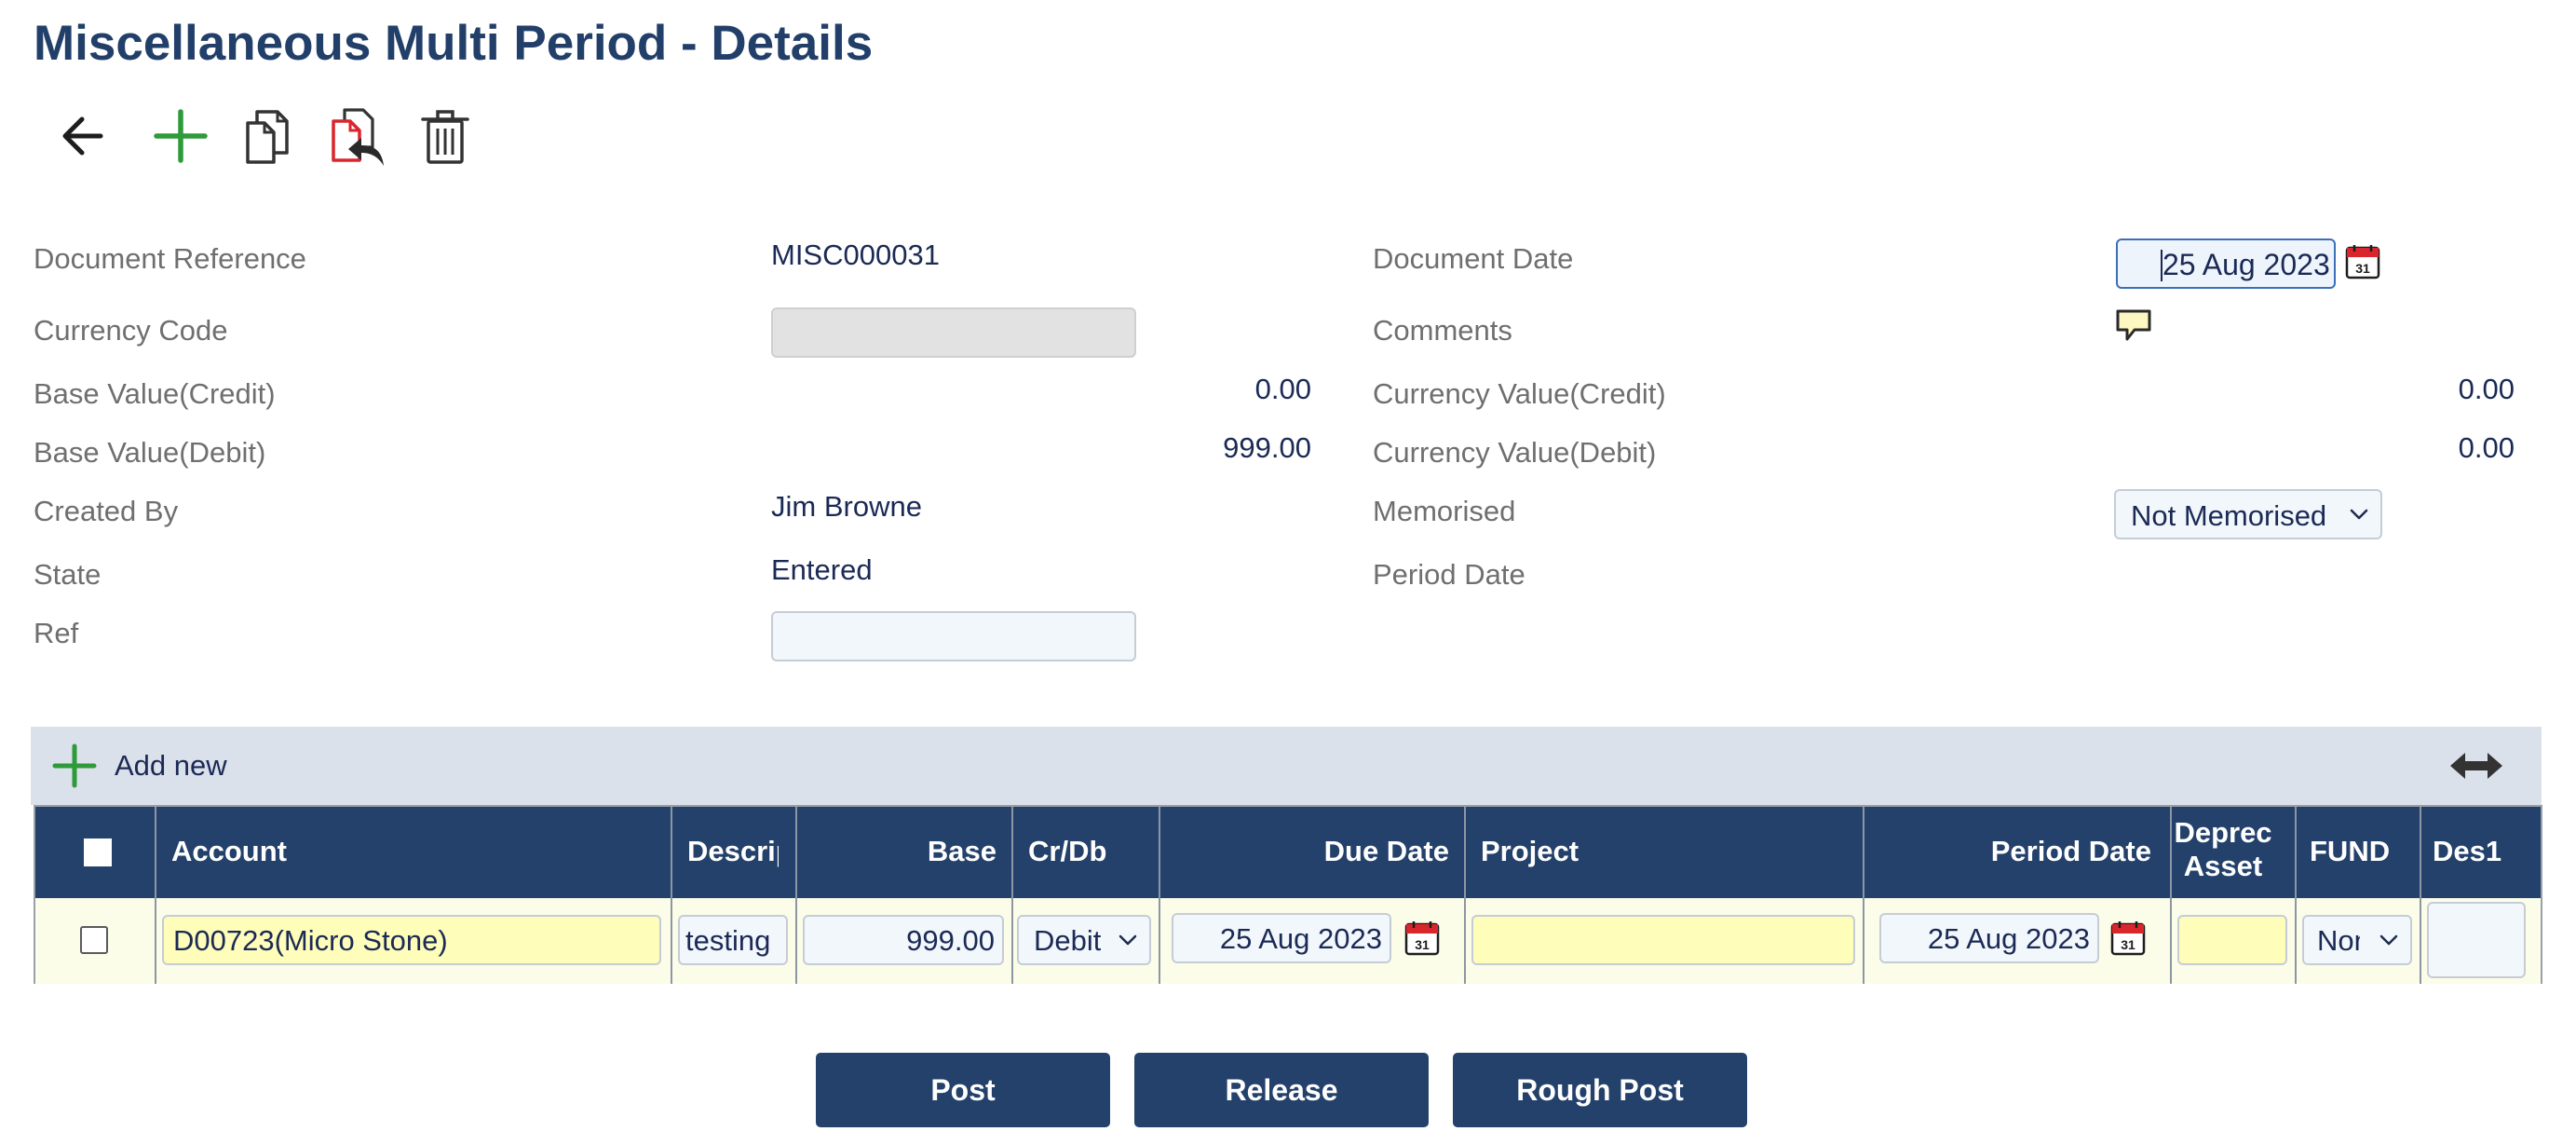 Image resolution: width=2576 pixels, height=1145 pixels. I want to click on due-date-calendar-icon: 31, so click(1422, 938).